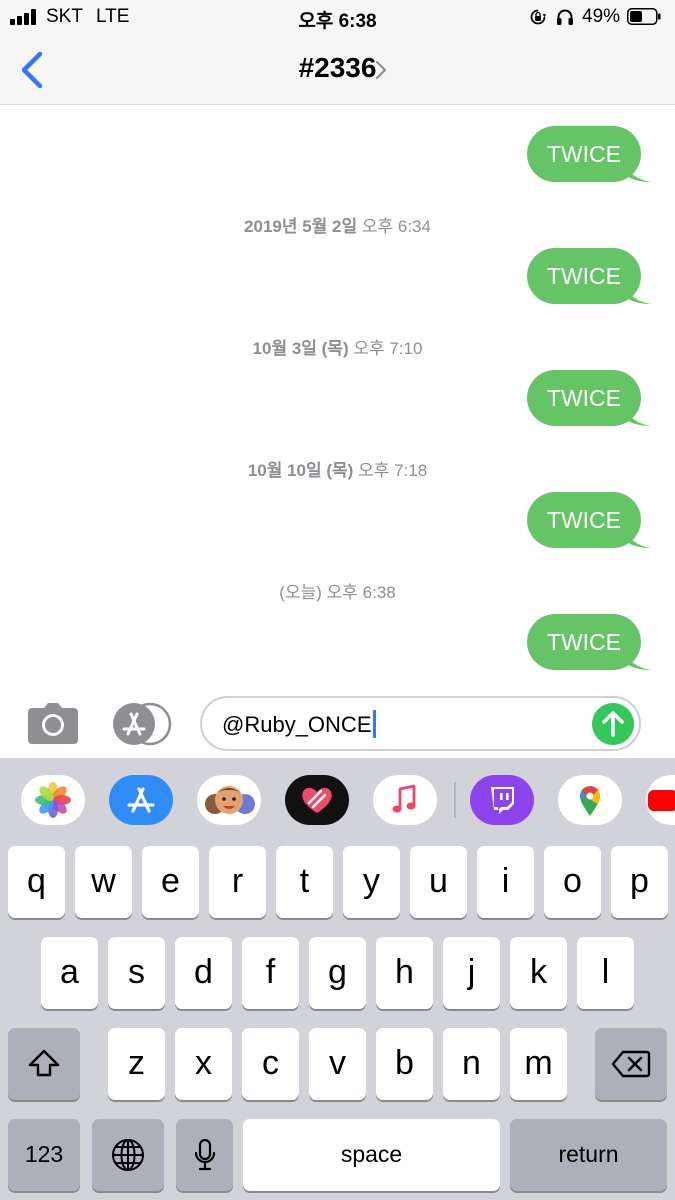 Image resolution: width=675 pixels, height=1200 pixels. I want to click on arrow-up-icon, so click(613, 724).